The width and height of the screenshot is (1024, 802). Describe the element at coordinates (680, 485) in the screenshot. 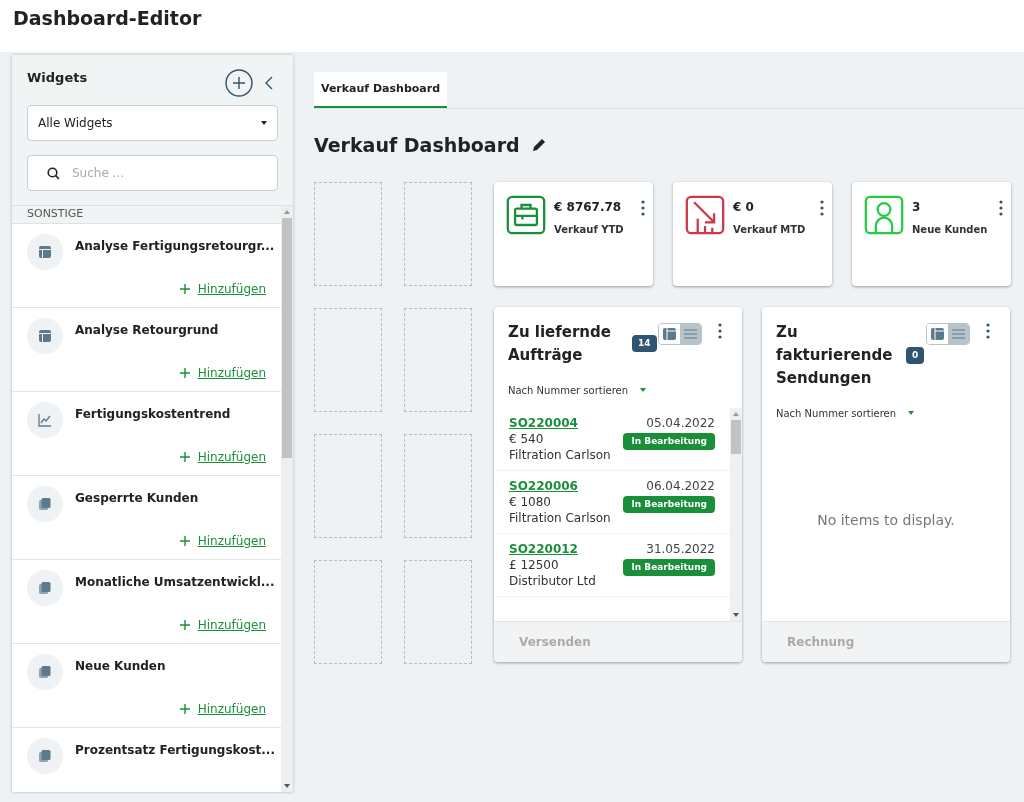

I see `order-date: 06.04.2022` at that location.